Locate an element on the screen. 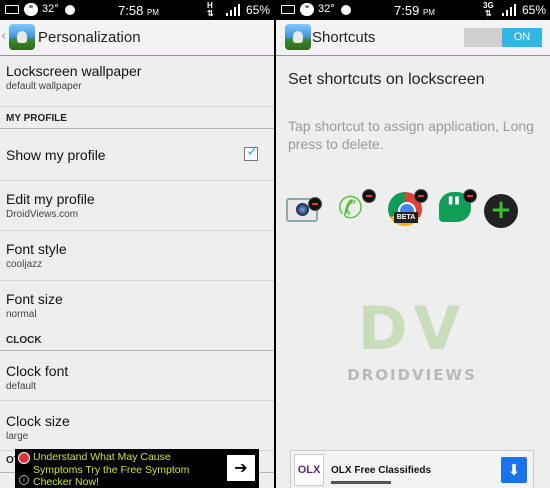 This screenshot has width=550, height=488. action-bar: Shortcuts ON is located at coordinates (413, 38).